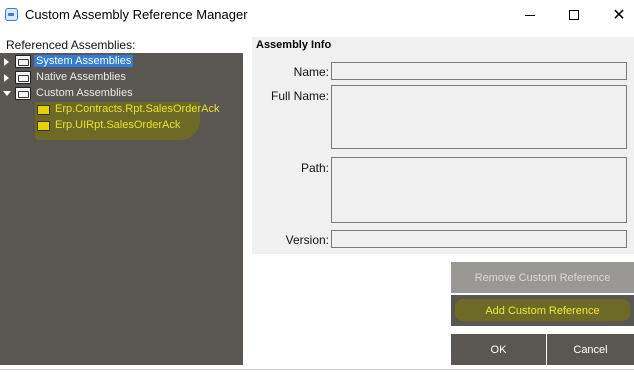 This screenshot has height=373, width=634. I want to click on name-label: Name:, so click(311, 72).